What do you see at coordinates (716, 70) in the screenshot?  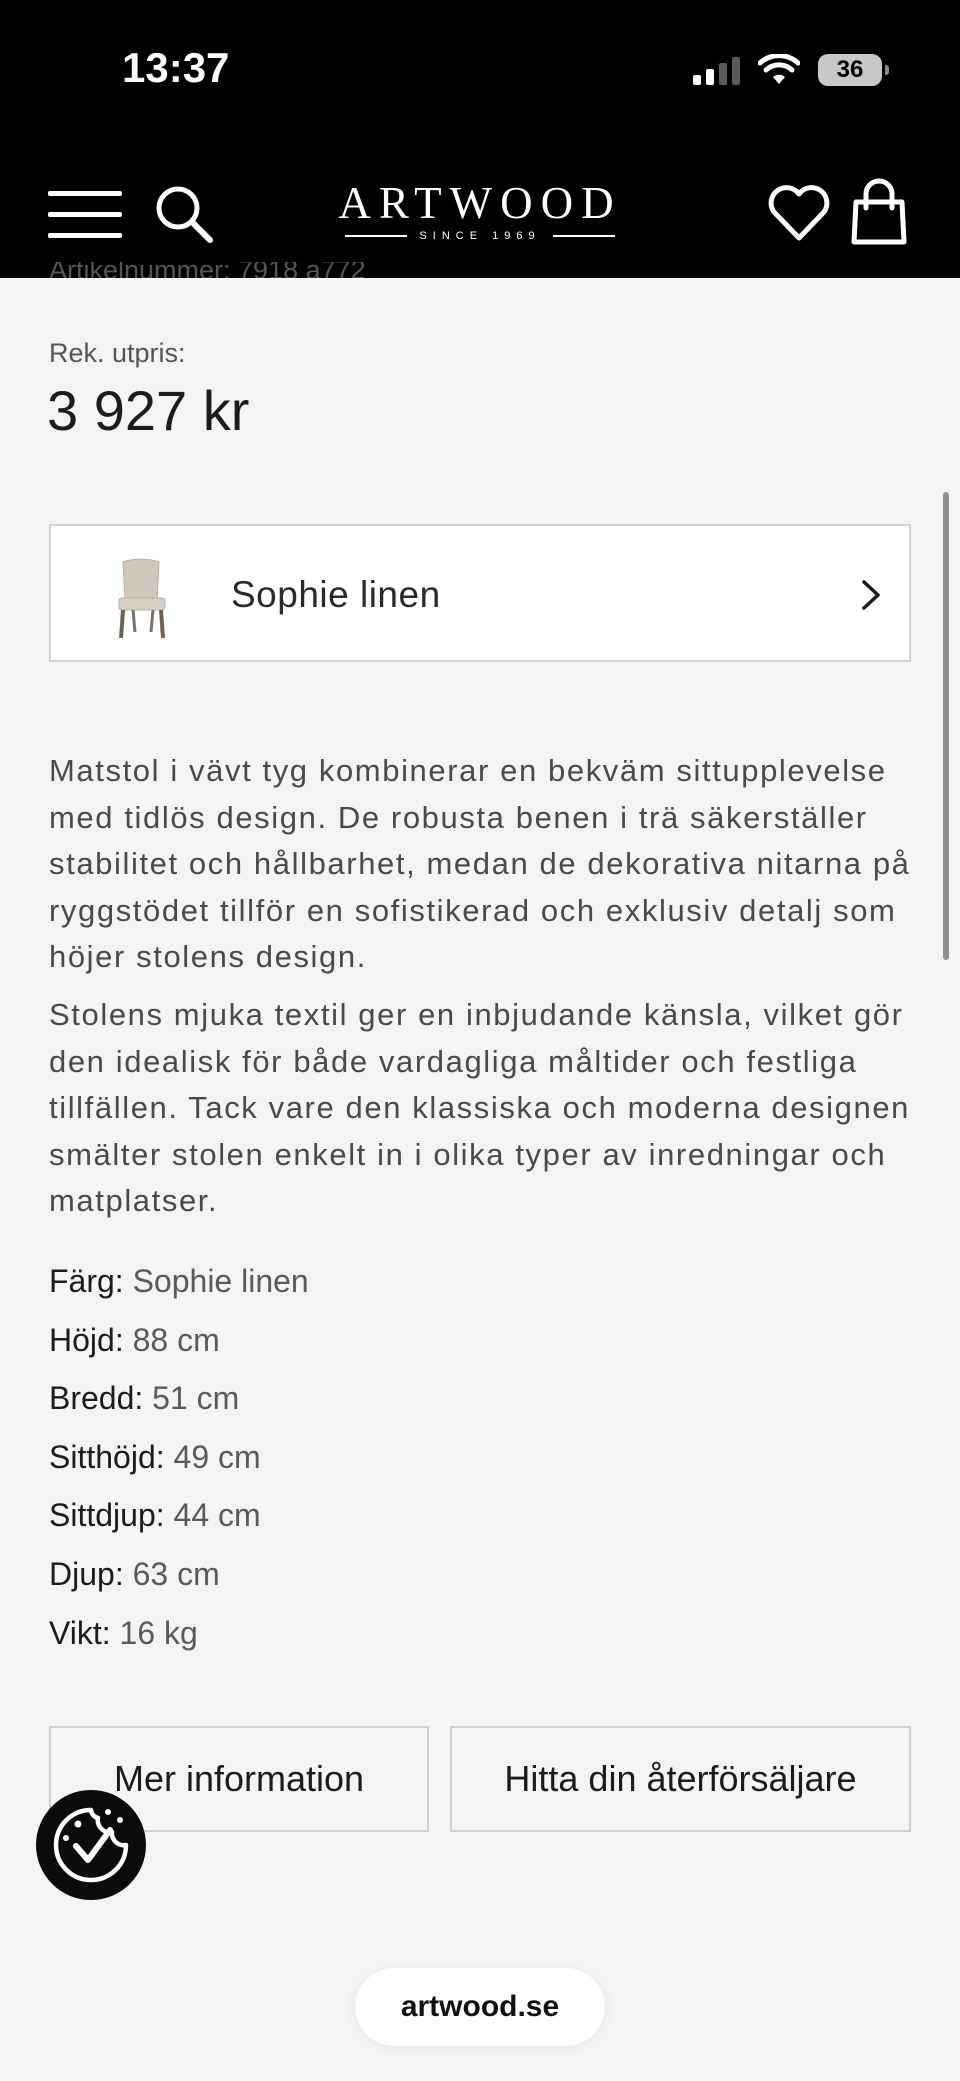 I see `cellular-signal-icon` at bounding box center [716, 70].